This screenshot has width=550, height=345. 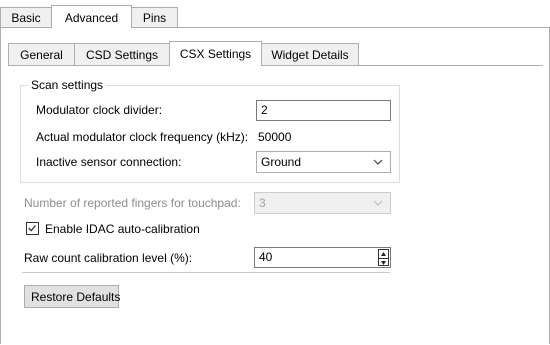 What do you see at coordinates (206, 272) in the screenshot?
I see `divider` at bounding box center [206, 272].